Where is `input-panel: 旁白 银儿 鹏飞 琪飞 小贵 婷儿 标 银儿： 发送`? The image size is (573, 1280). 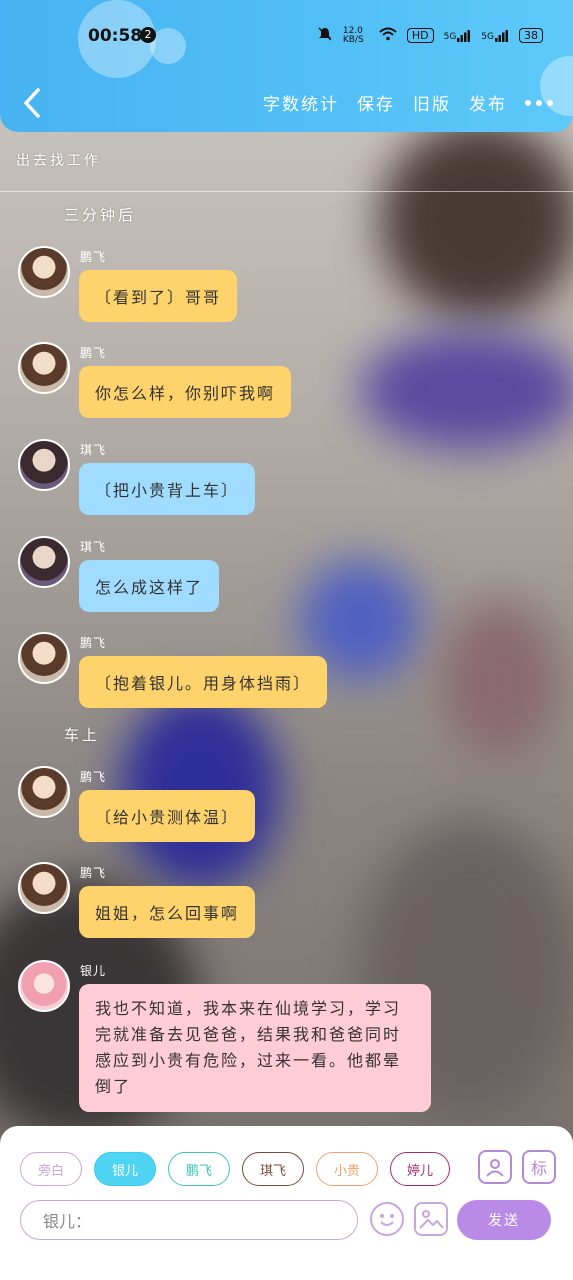
input-panel: 旁白 银儿 鹏飞 琪飞 小贵 婷儿 标 银儿： 发送 is located at coordinates (286, 1203).